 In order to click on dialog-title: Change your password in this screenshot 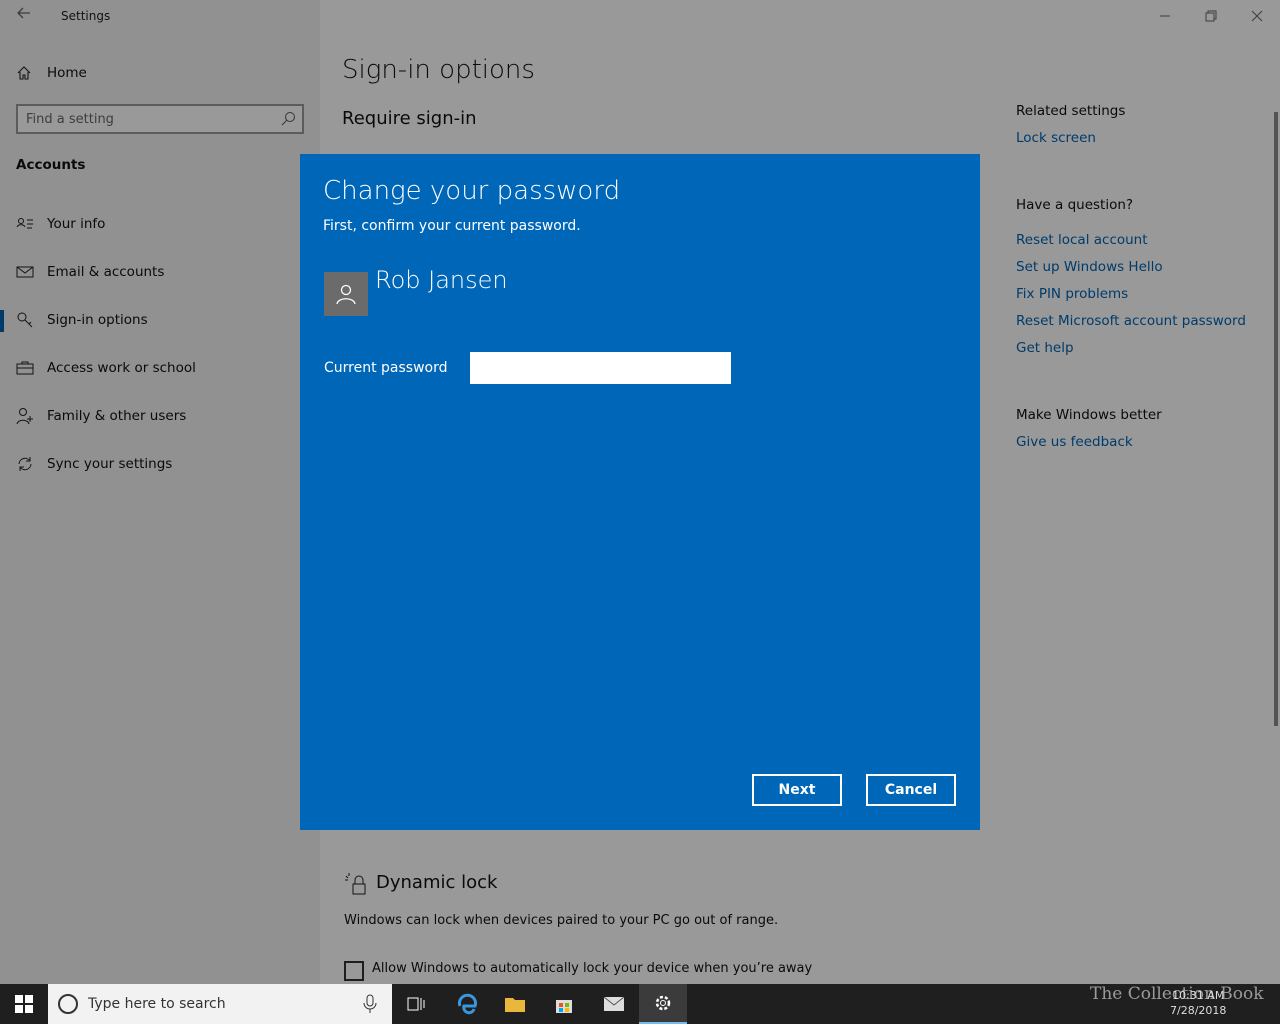, I will do `click(472, 191)`.